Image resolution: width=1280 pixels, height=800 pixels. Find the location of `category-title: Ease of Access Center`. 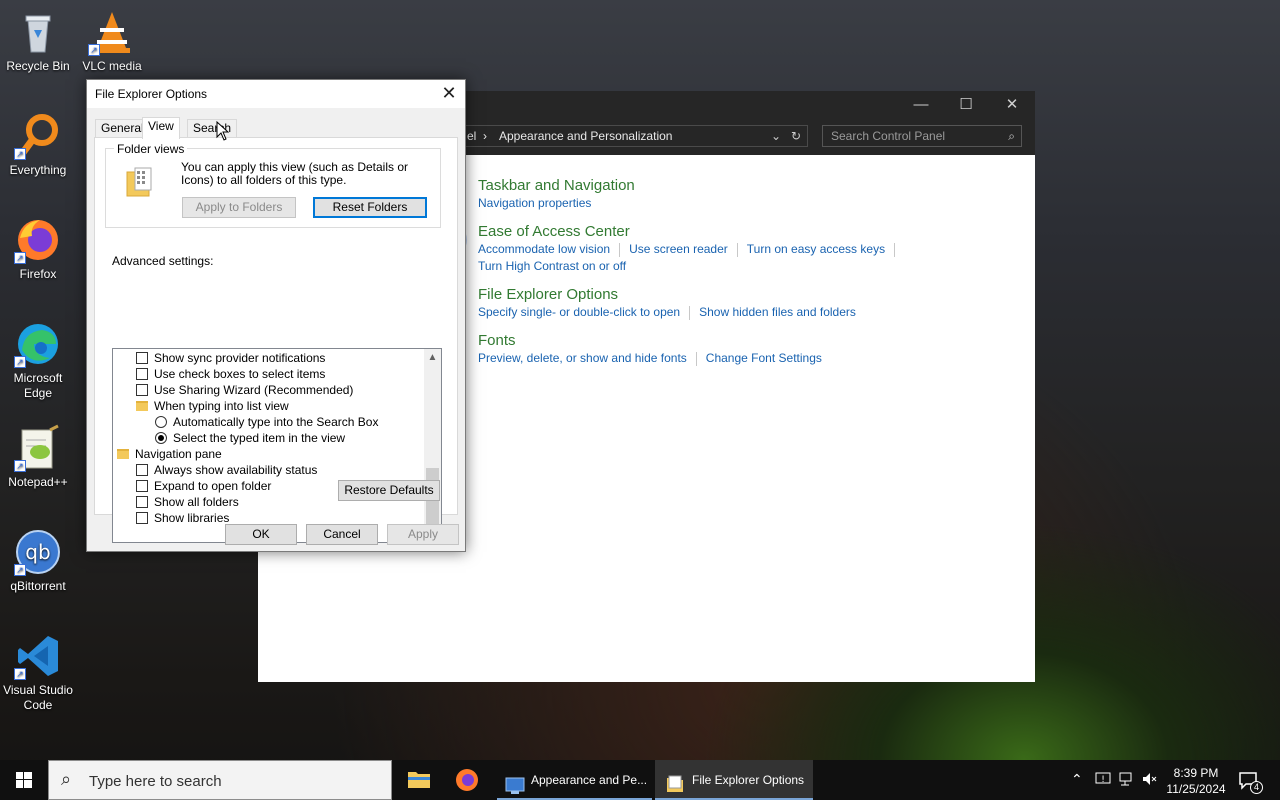

category-title: Ease of Access Center is located at coordinates (691, 232).